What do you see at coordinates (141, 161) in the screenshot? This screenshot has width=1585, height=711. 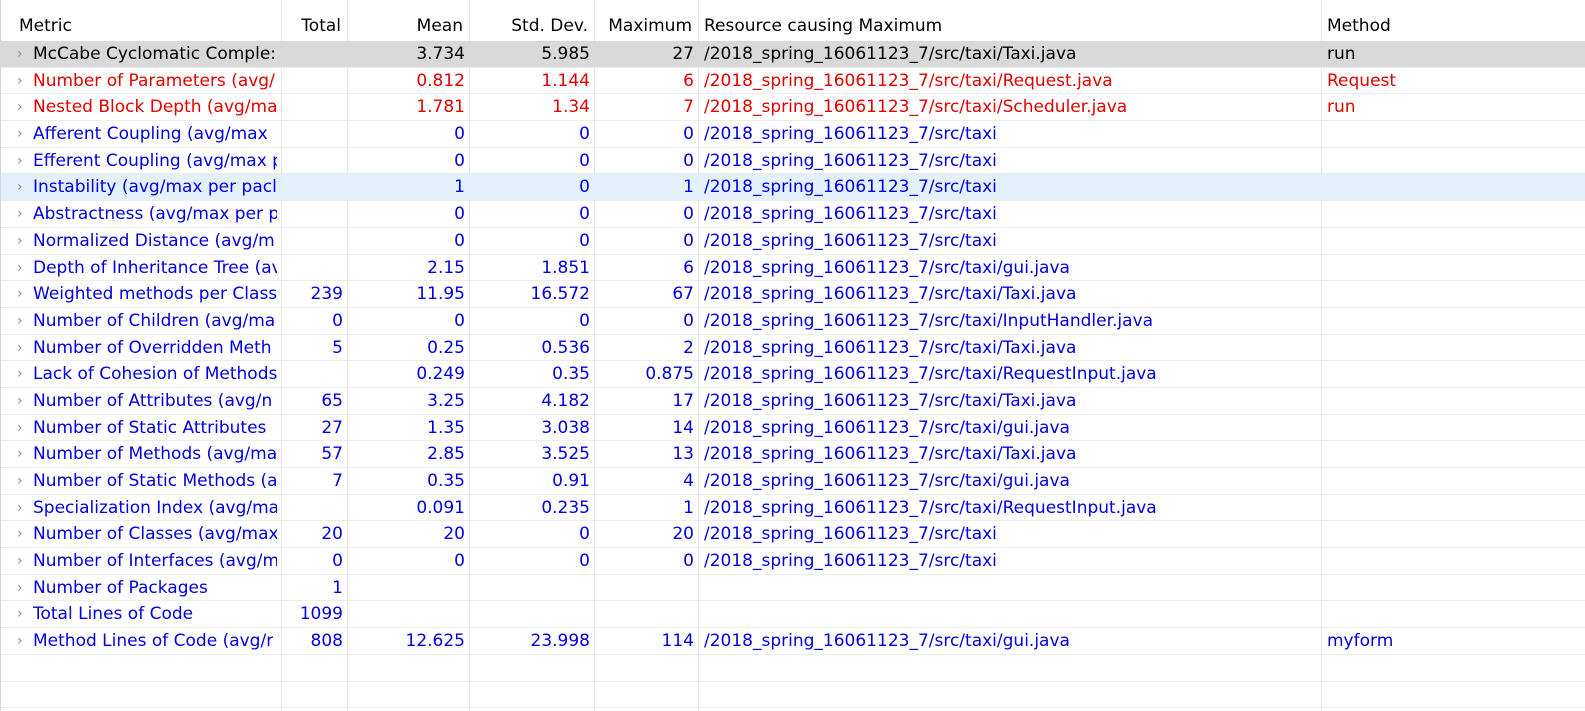 I see `metric-cell: › Efferent Coupling (avg/max p` at bounding box center [141, 161].